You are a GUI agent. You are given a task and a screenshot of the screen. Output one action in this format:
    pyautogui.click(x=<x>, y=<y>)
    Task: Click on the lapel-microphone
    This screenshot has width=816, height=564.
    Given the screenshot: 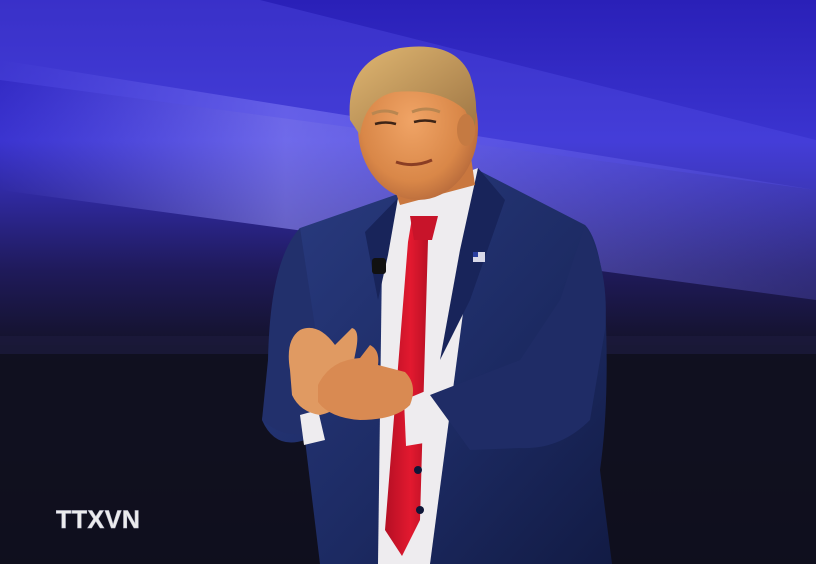 What is the action you would take?
    pyautogui.click(x=379, y=266)
    